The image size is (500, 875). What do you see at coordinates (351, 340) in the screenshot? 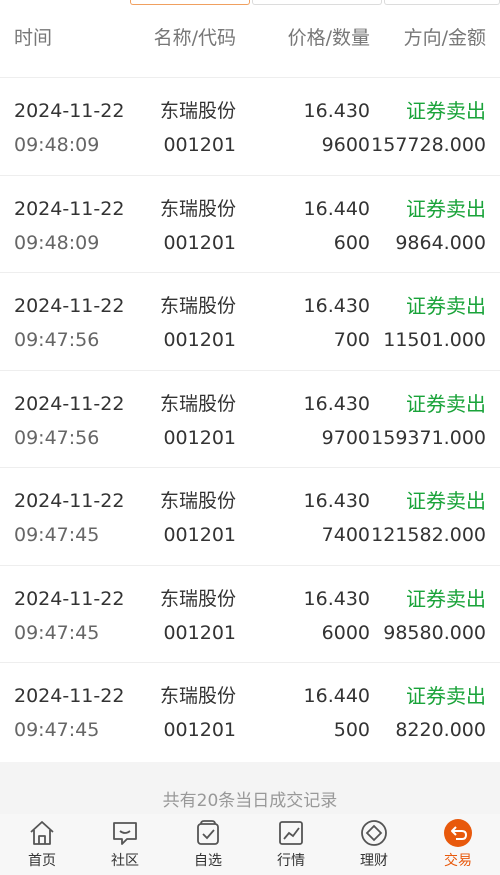
I see `trade-quantity: 700` at bounding box center [351, 340].